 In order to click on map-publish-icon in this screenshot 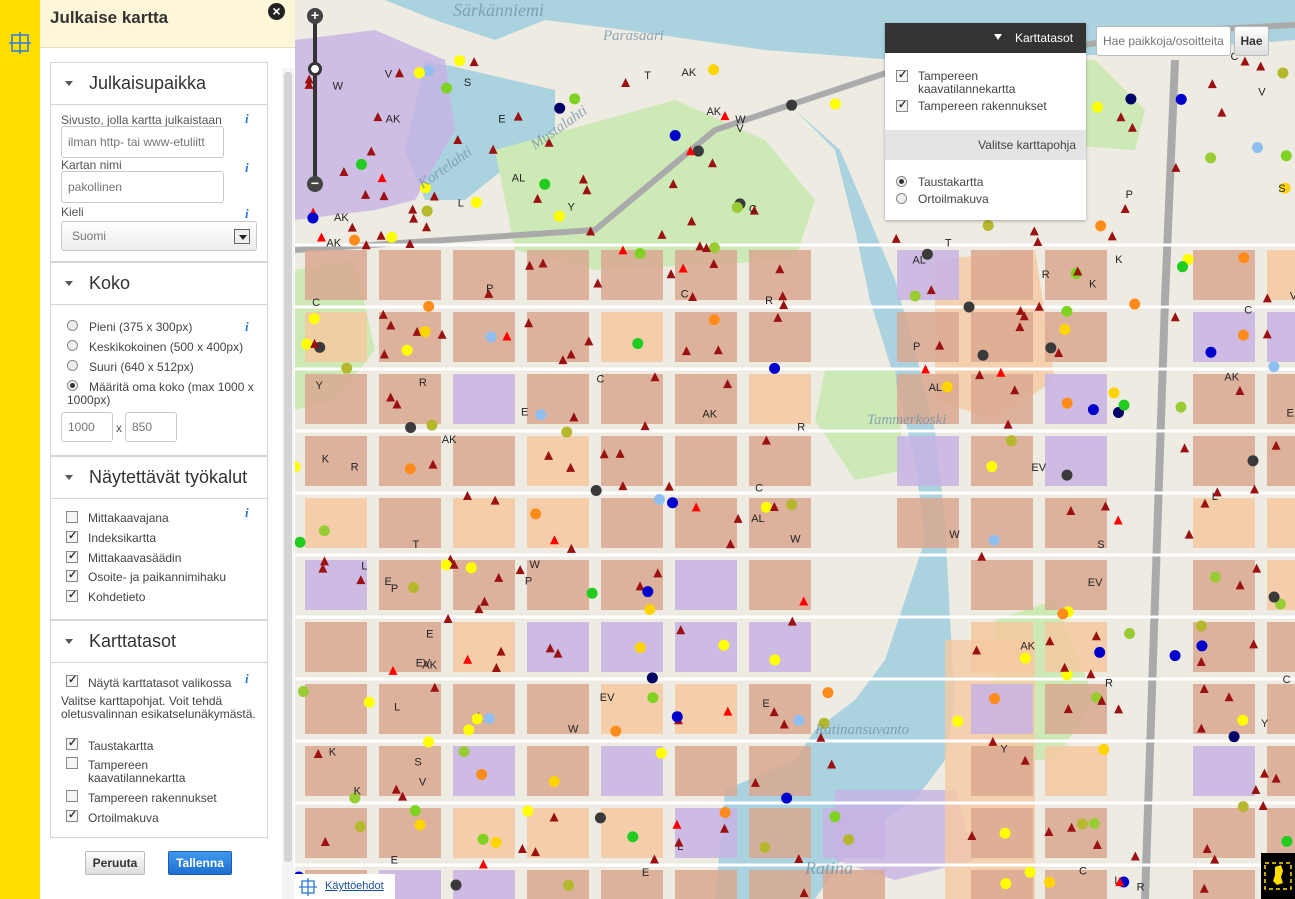, I will do `click(20, 43)`.